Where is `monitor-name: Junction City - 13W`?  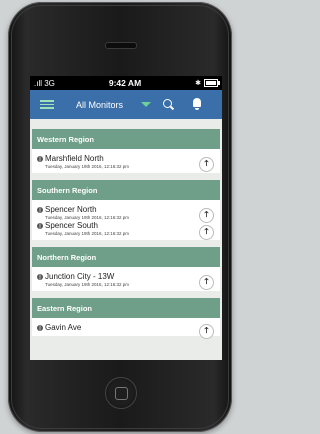
monitor-name: Junction City - 13W is located at coordinates (80, 276).